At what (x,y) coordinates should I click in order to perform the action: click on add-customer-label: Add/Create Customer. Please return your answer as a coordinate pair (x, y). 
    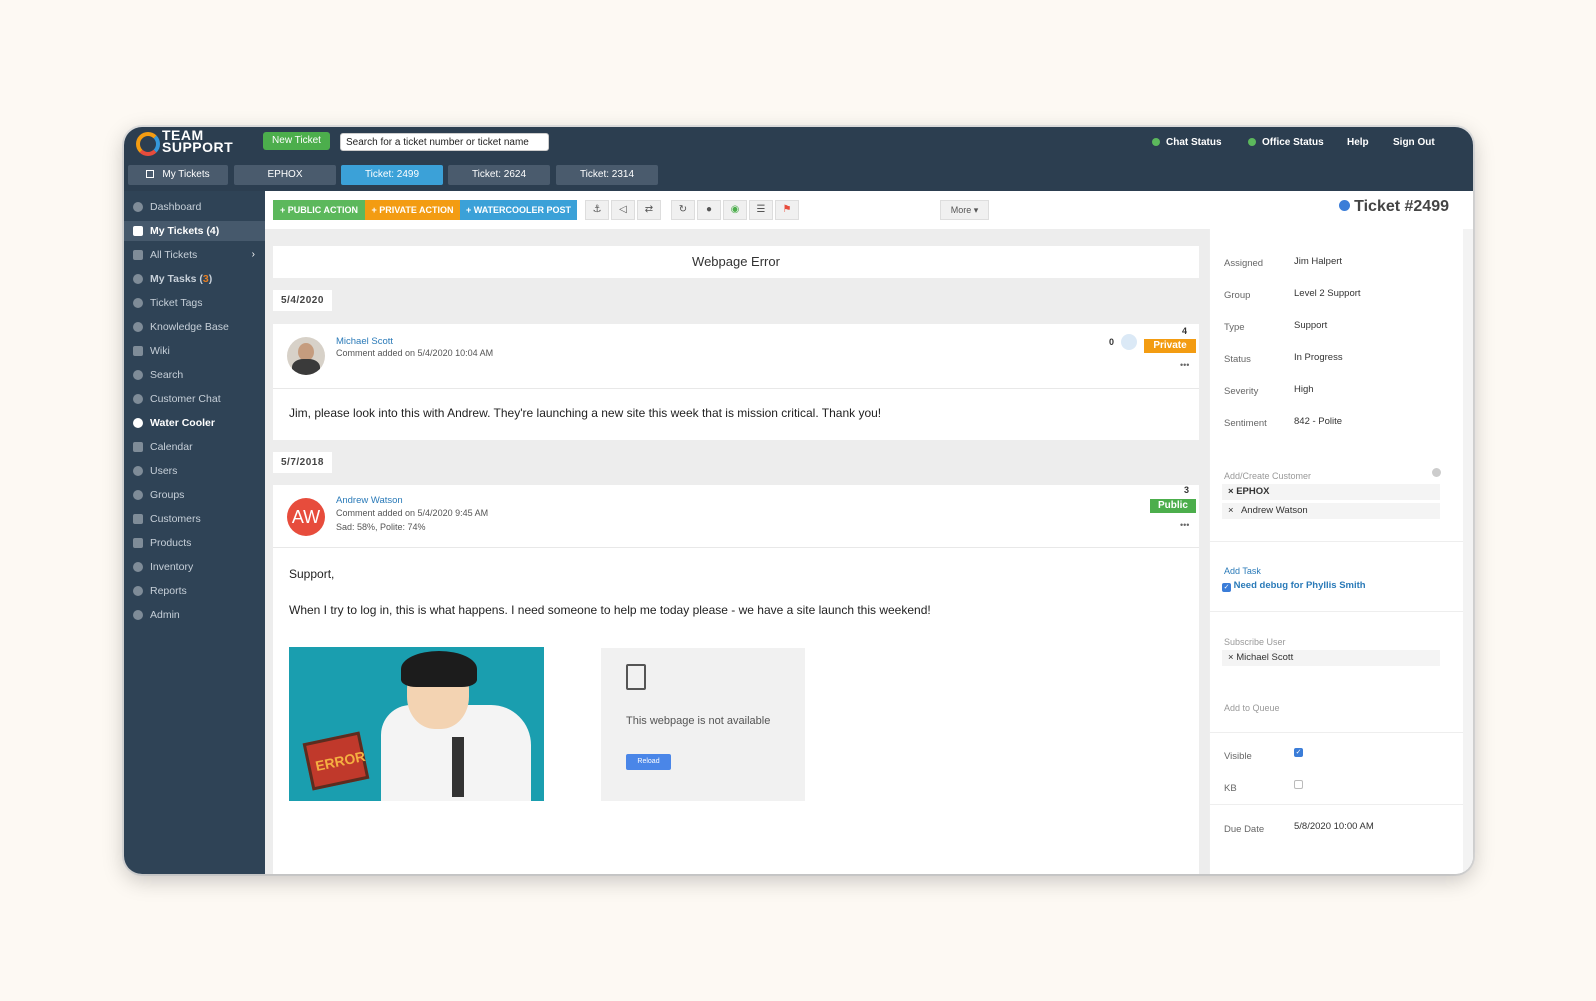
    Looking at the image, I should click on (1267, 476).